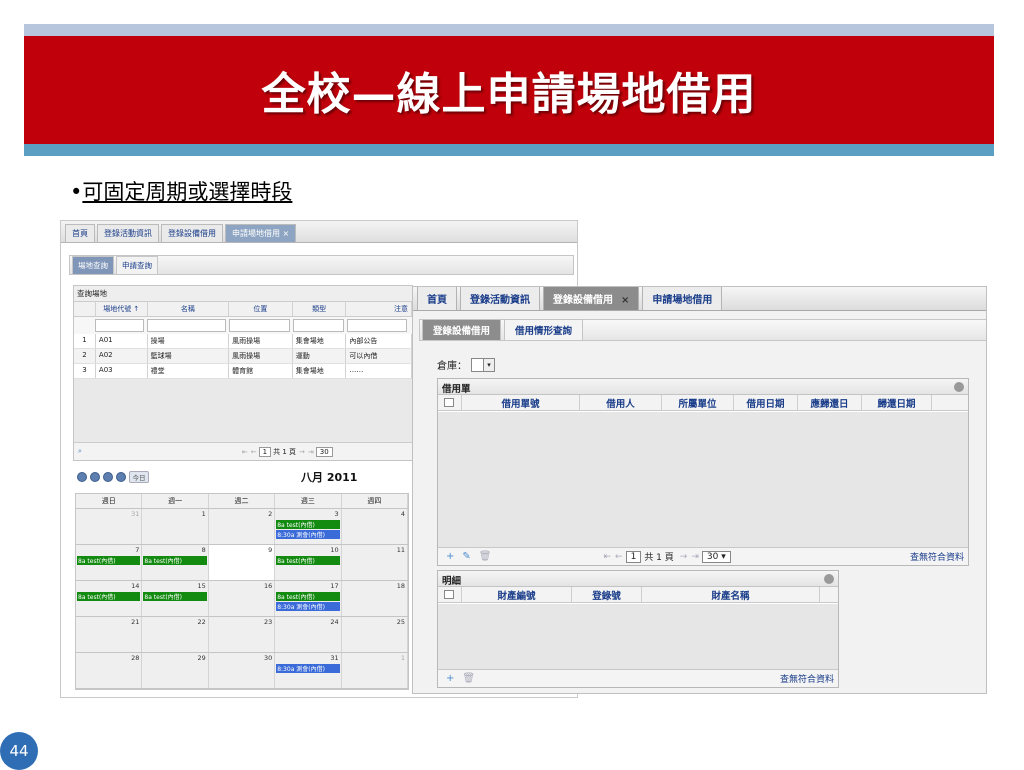 The width and height of the screenshot is (1024, 770). I want to click on filter-type-input, so click(318, 325).